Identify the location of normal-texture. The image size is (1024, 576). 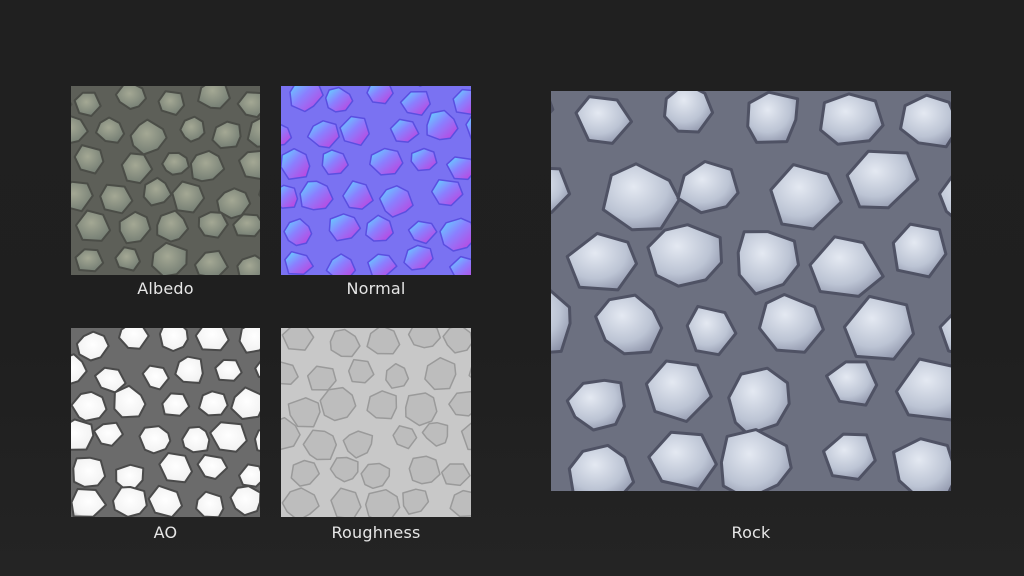
(376, 180).